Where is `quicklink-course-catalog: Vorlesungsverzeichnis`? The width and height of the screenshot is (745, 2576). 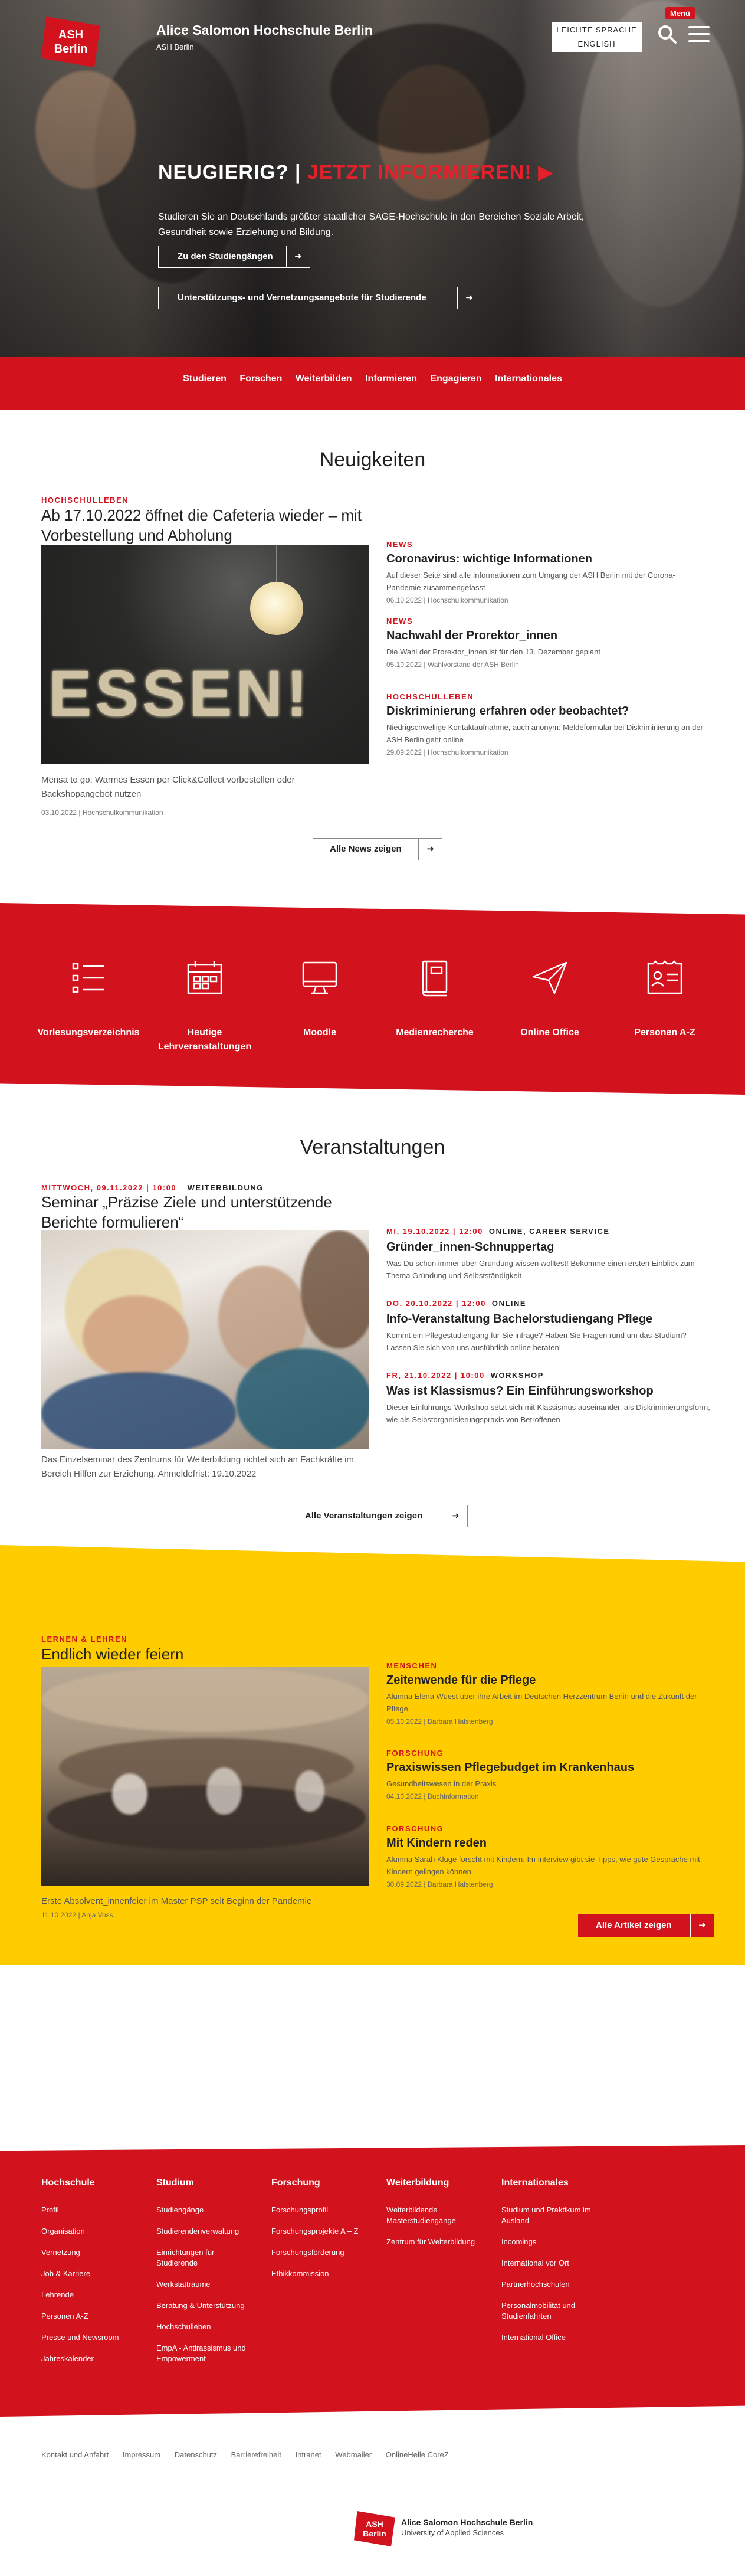
quicklink-course-catalog: Vorlesungsverzeichnis is located at coordinates (88, 999).